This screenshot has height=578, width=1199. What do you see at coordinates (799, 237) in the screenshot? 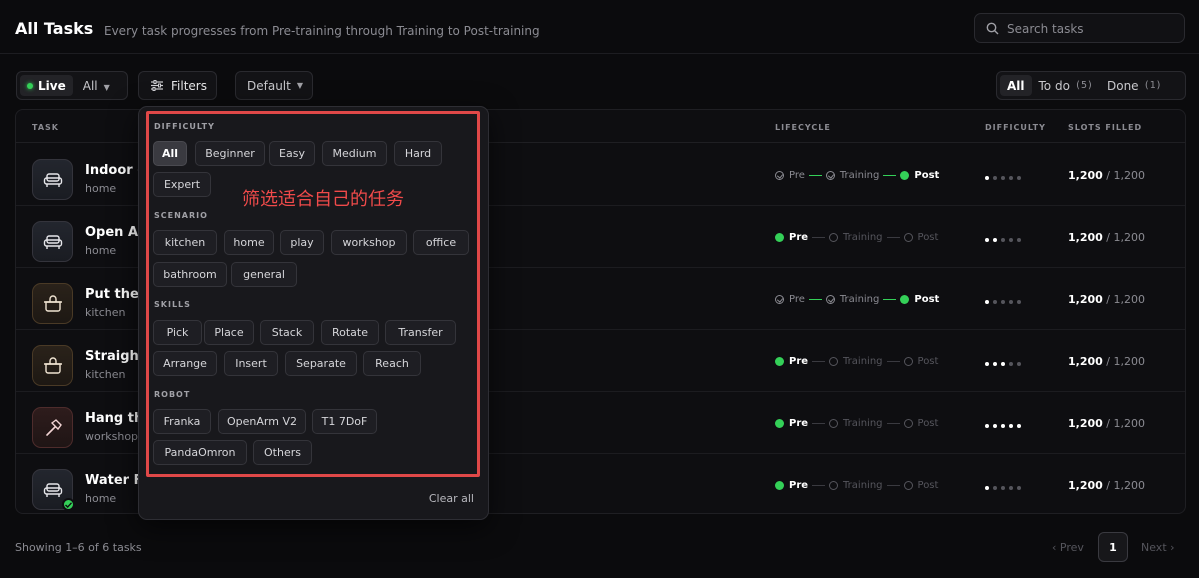
I see `stage-label: Pre` at bounding box center [799, 237].